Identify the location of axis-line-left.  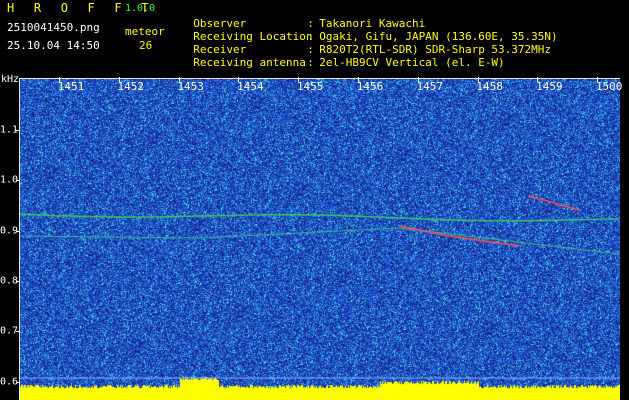
(19, 239).